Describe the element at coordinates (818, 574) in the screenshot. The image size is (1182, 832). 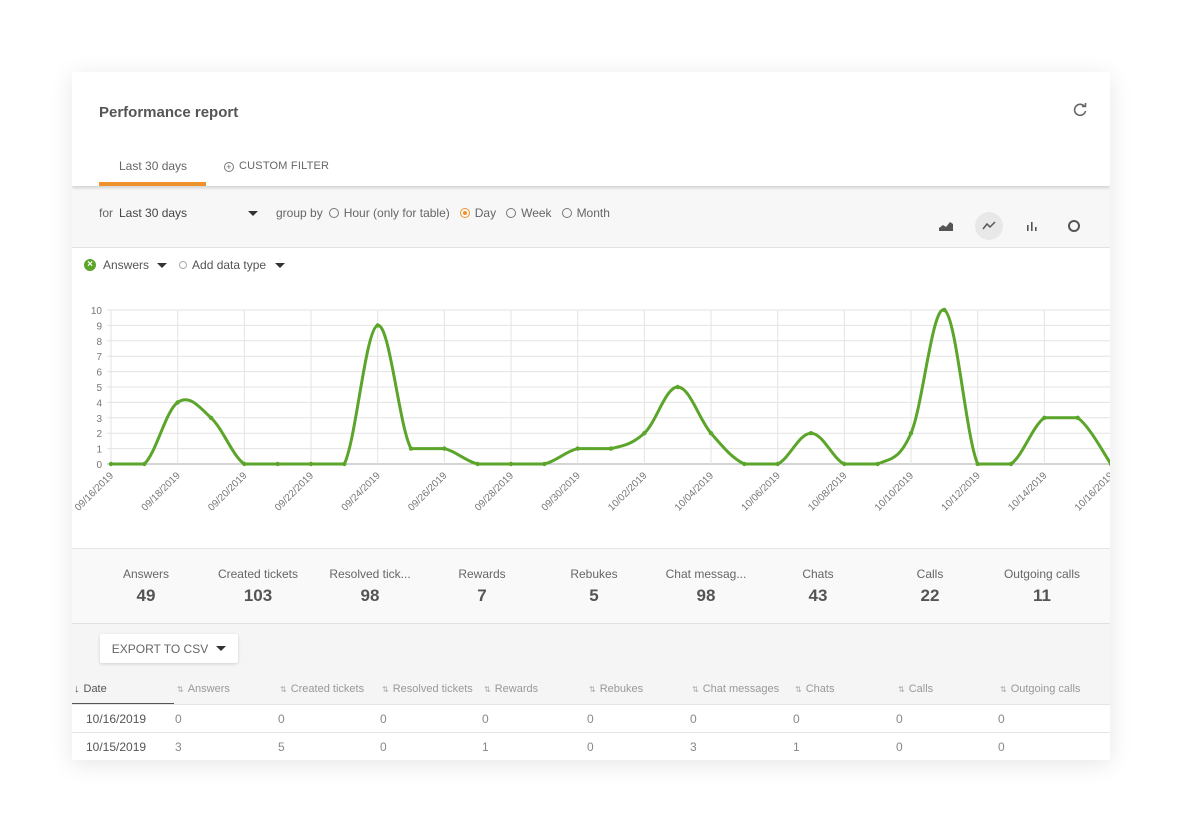
I see `stat-label: Chats` at that location.